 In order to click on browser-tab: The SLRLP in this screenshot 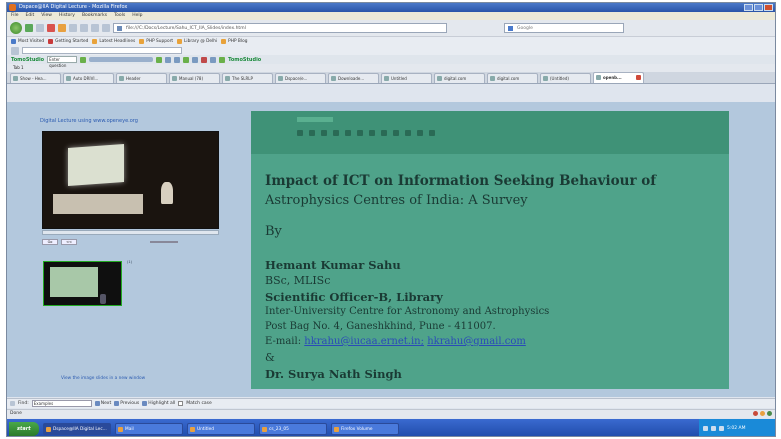, I will do `click(247, 78)`.